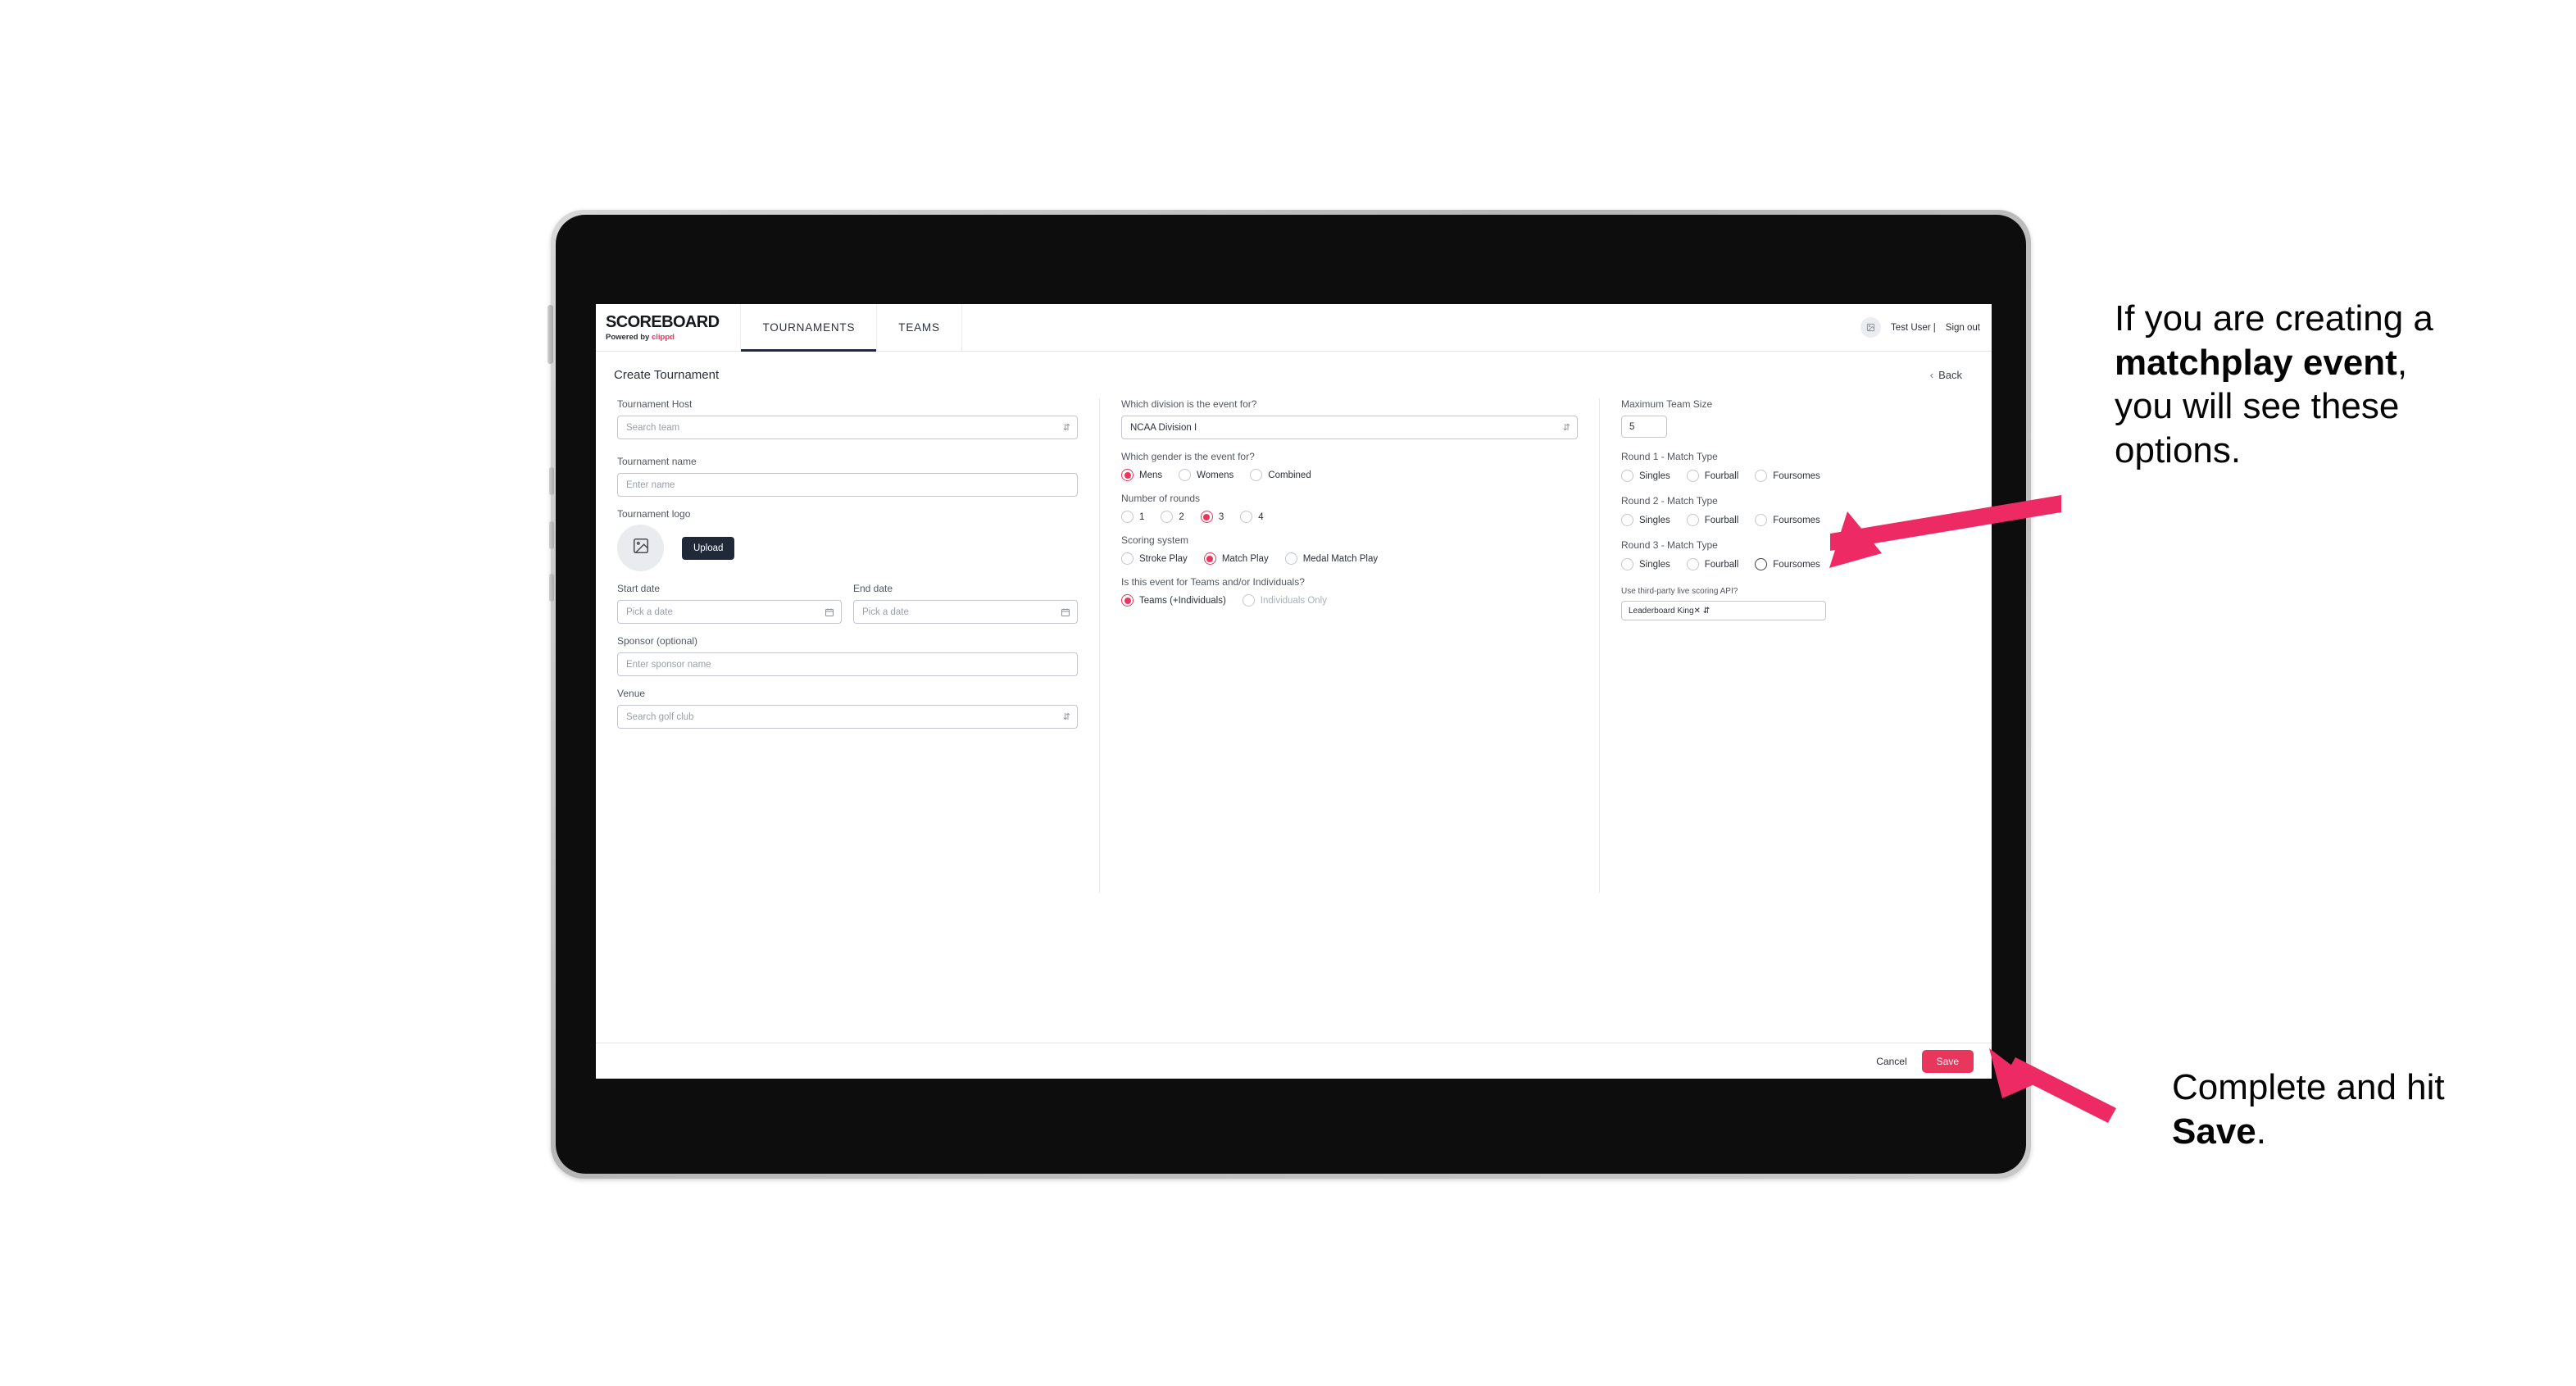  I want to click on avatar, so click(1871, 327).